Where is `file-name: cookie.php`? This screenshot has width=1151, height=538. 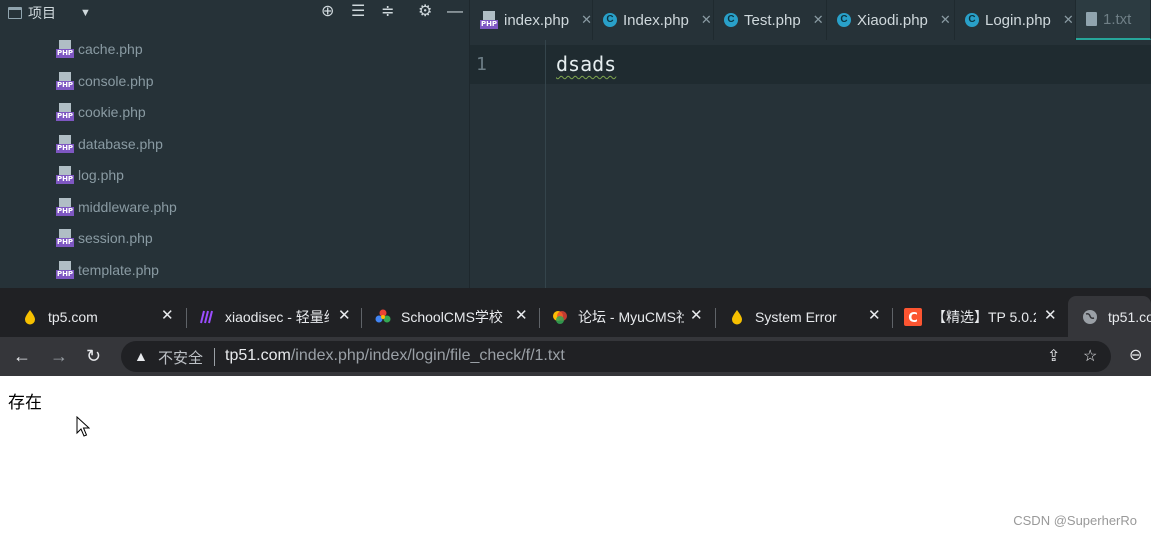 file-name: cookie.php is located at coordinates (112, 112).